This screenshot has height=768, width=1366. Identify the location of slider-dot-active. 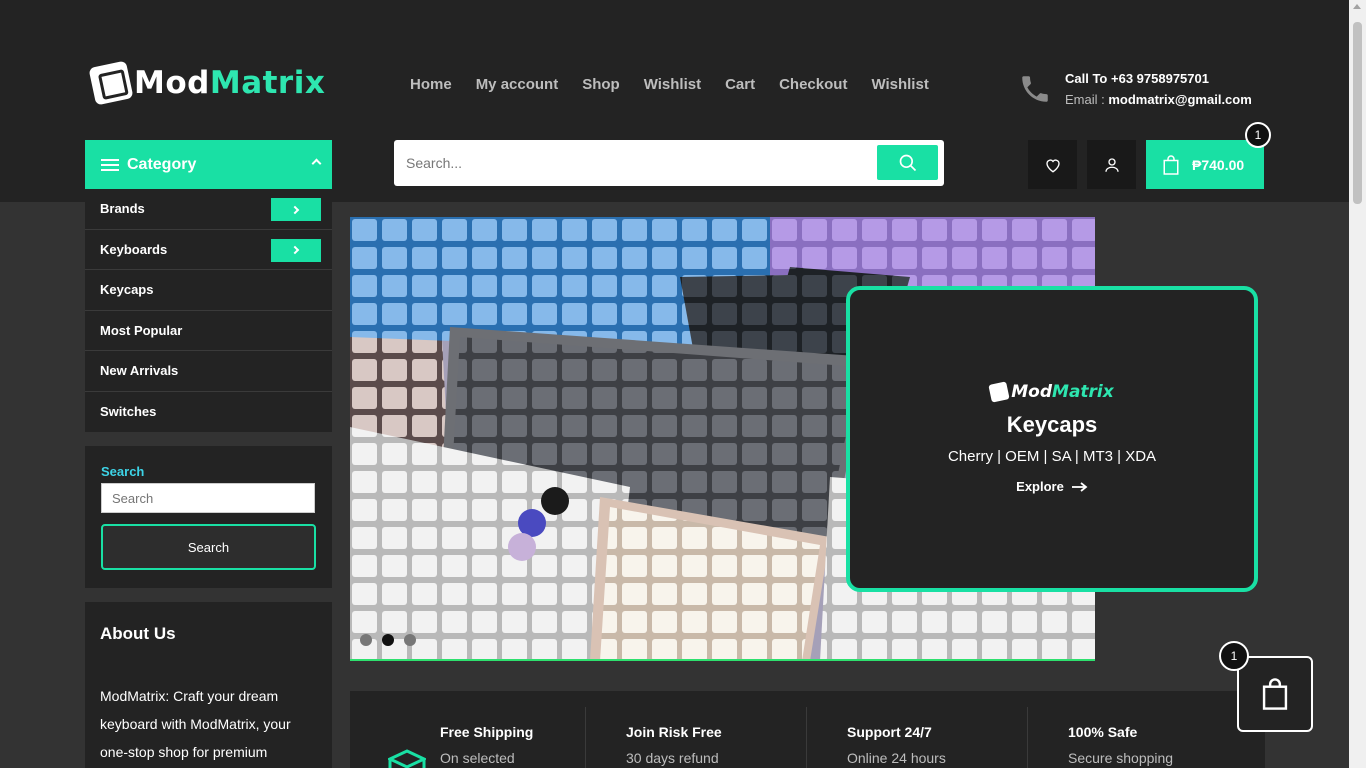
(388, 640).